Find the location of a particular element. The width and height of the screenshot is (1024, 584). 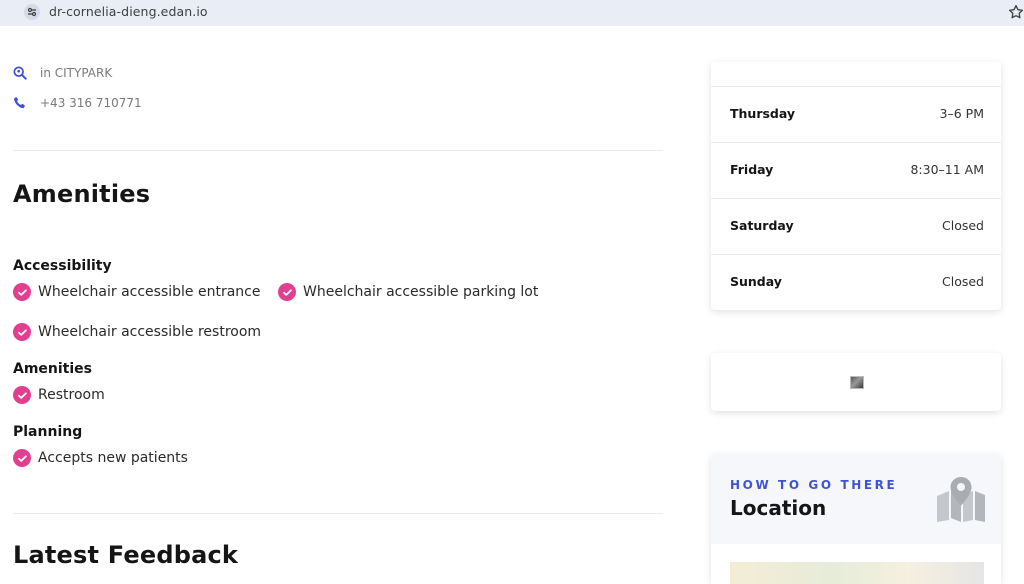

browser-toolbar: dr-cornelia-dieng.edan.io is located at coordinates (512, 13).